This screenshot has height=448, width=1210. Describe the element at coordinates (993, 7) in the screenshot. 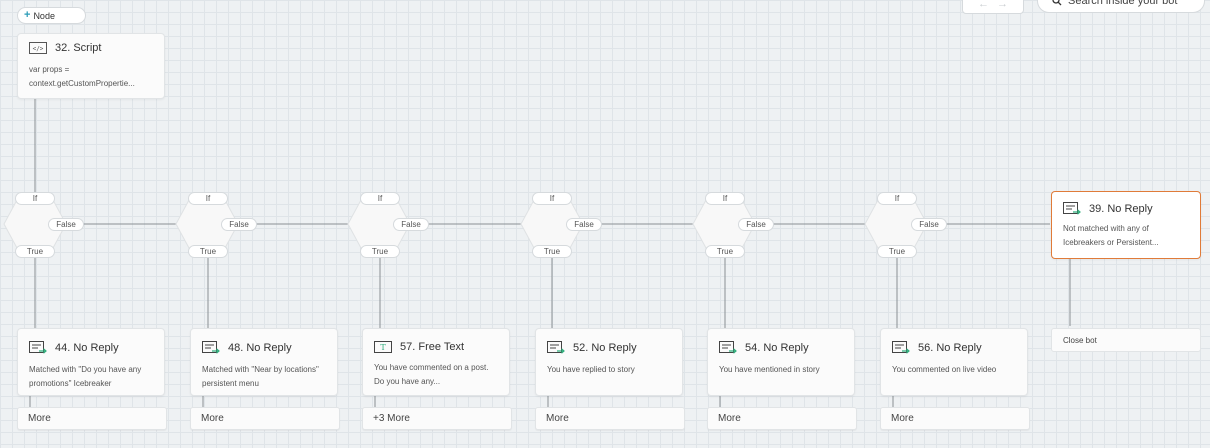

I see `undo-redo-controls: ← →` at that location.